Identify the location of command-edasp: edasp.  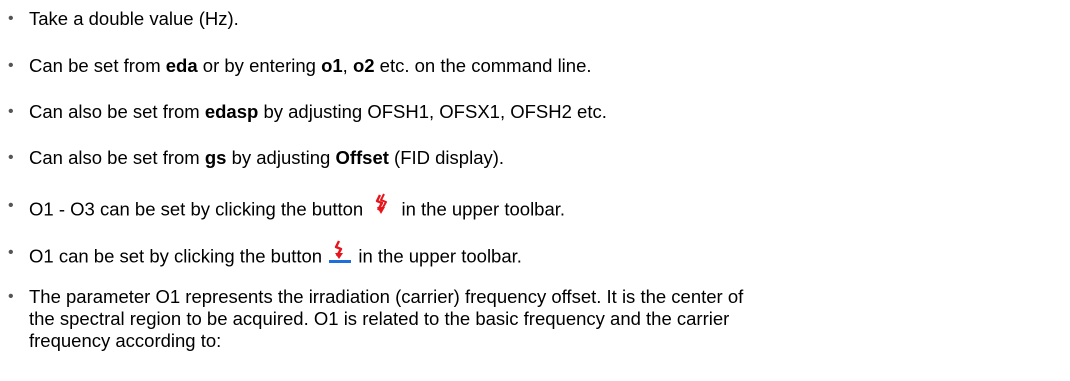
(231, 111).